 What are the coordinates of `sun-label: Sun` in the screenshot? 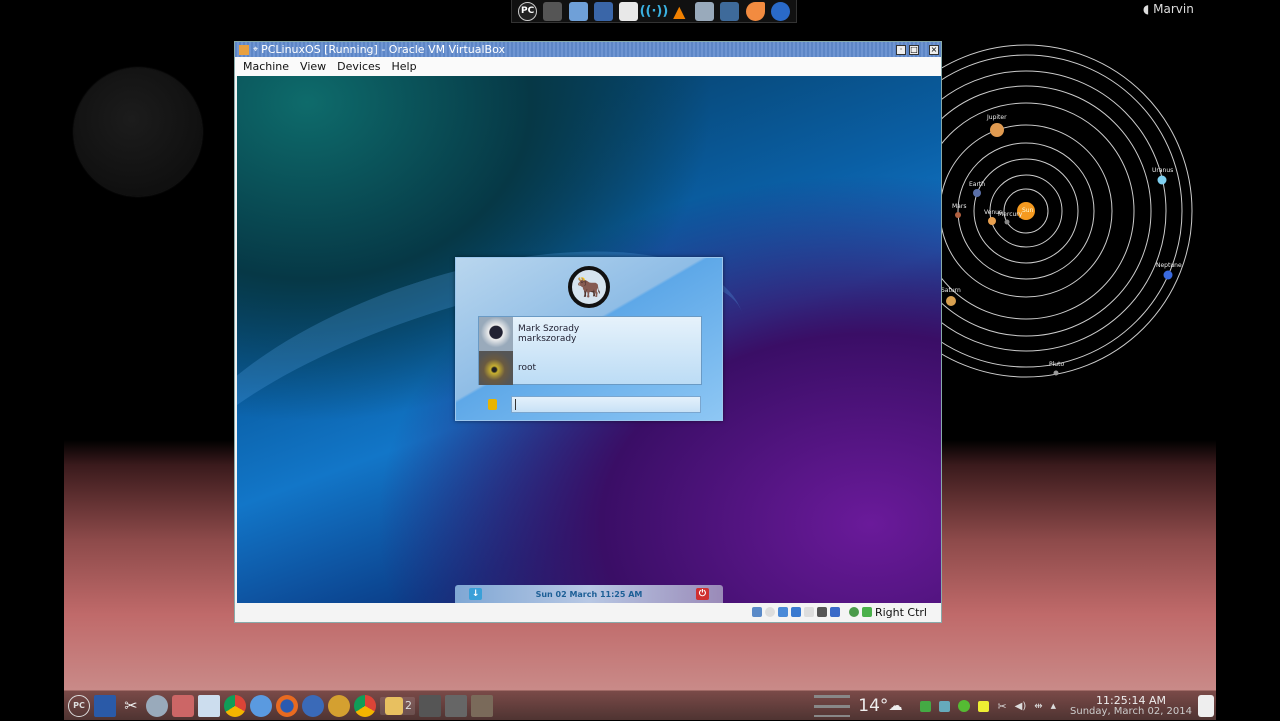 It's located at (1028, 210).